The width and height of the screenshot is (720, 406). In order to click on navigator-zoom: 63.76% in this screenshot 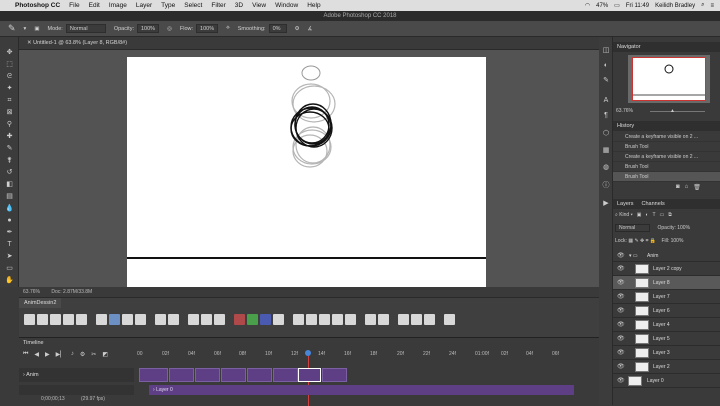, I will do `click(624, 111)`.